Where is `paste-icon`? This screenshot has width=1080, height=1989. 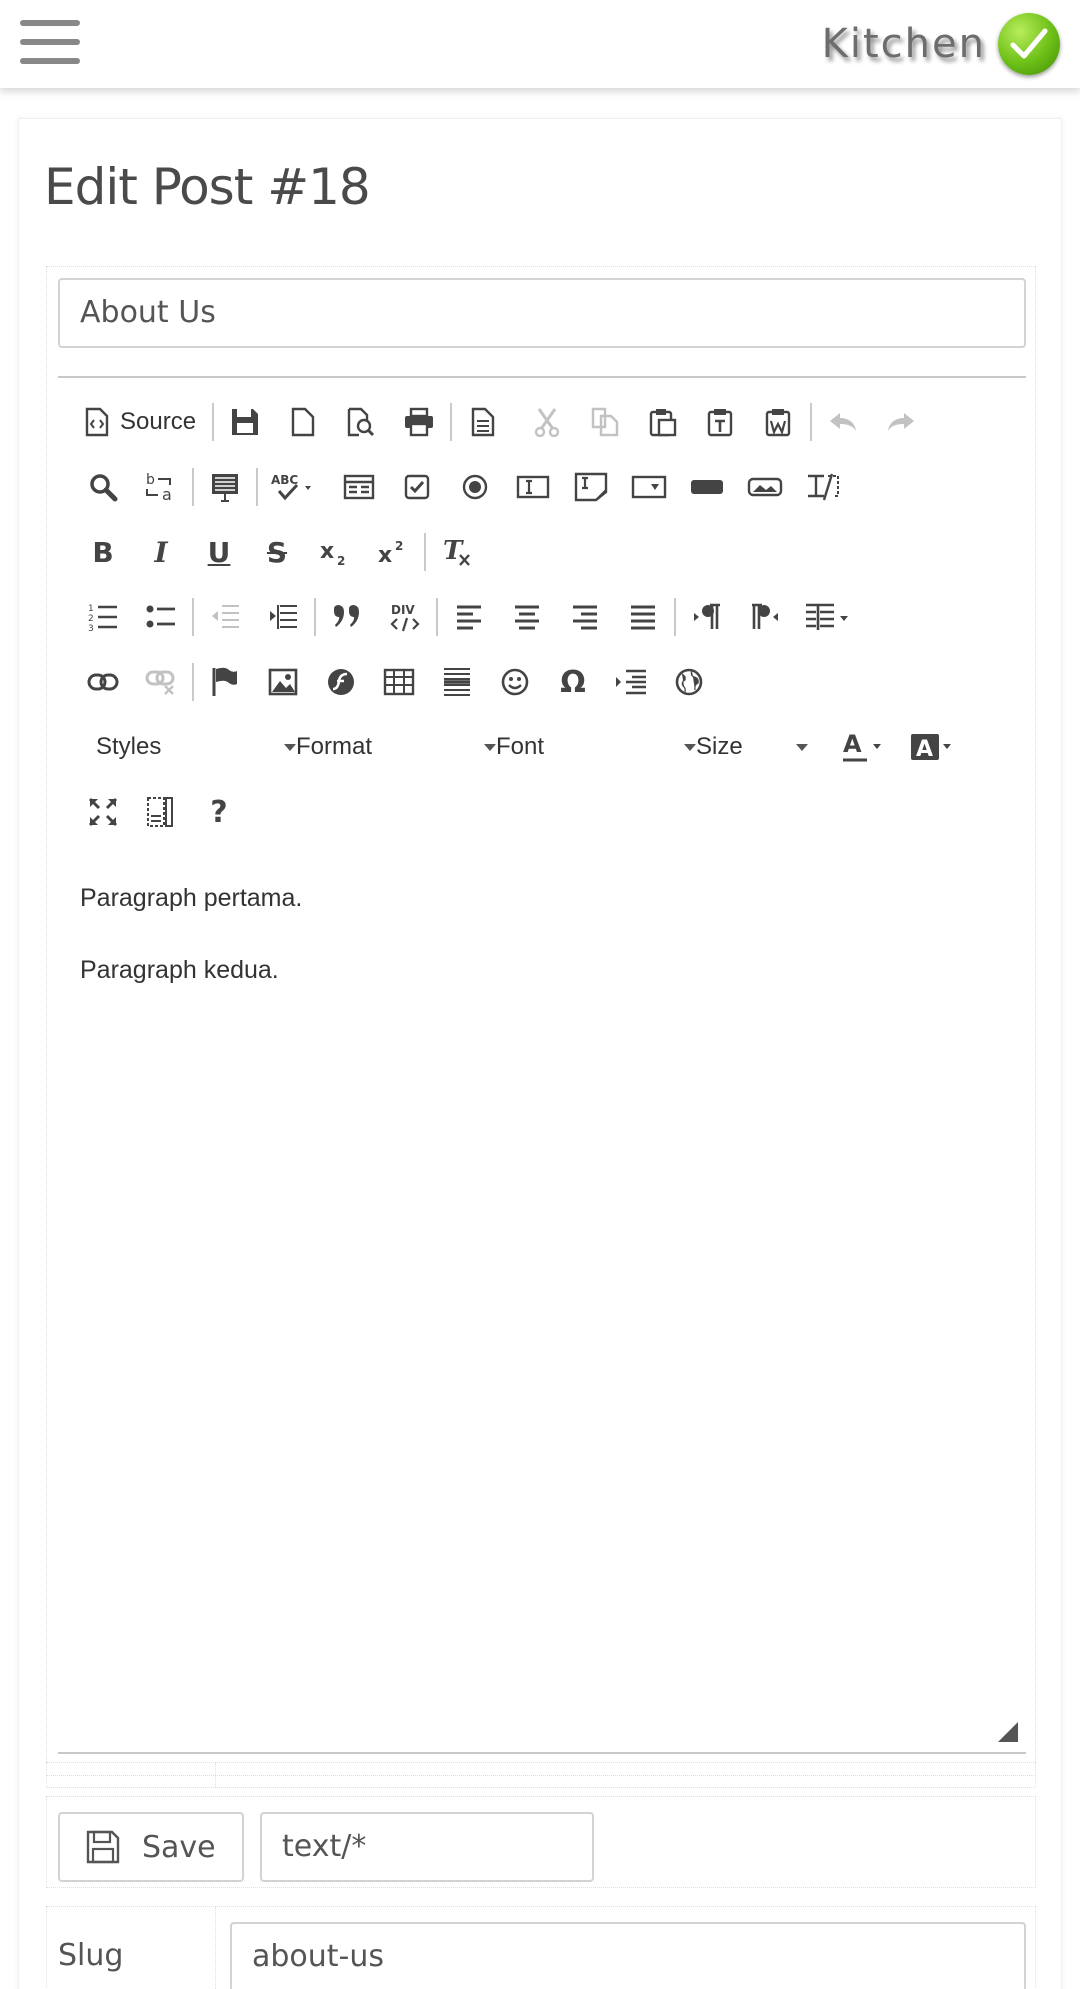
paste-icon is located at coordinates (663, 422).